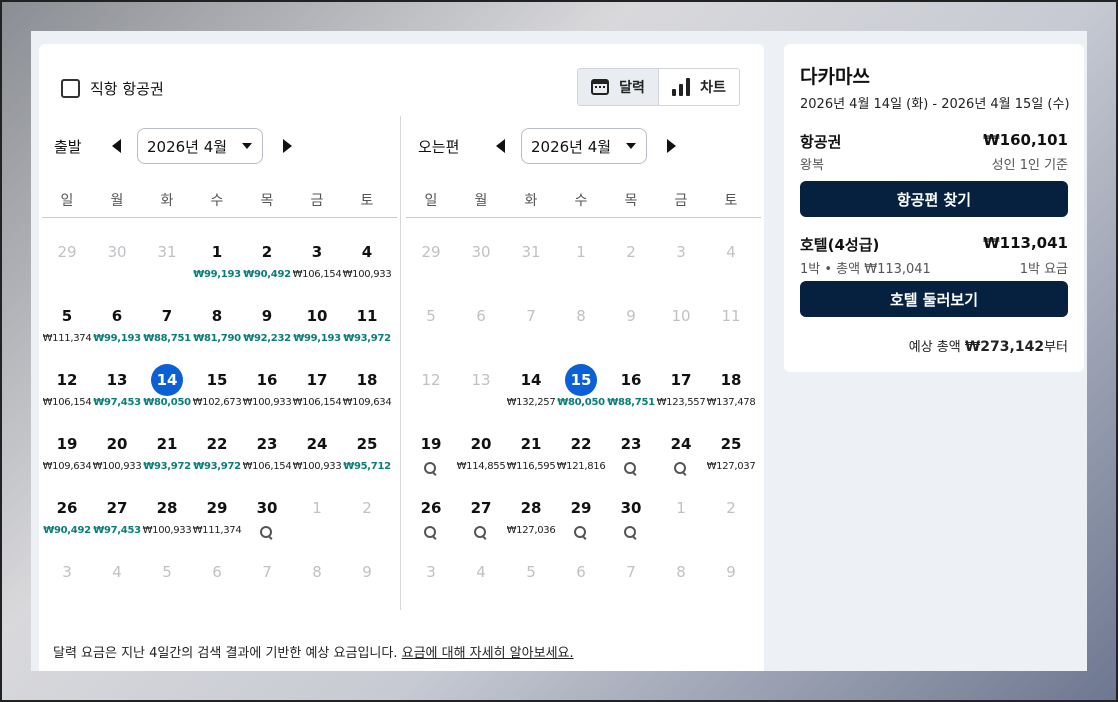 The height and width of the screenshot is (702, 1118). Describe the element at coordinates (481, 453) in the screenshot. I see `day-cell: 20 ₩114,855` at that location.